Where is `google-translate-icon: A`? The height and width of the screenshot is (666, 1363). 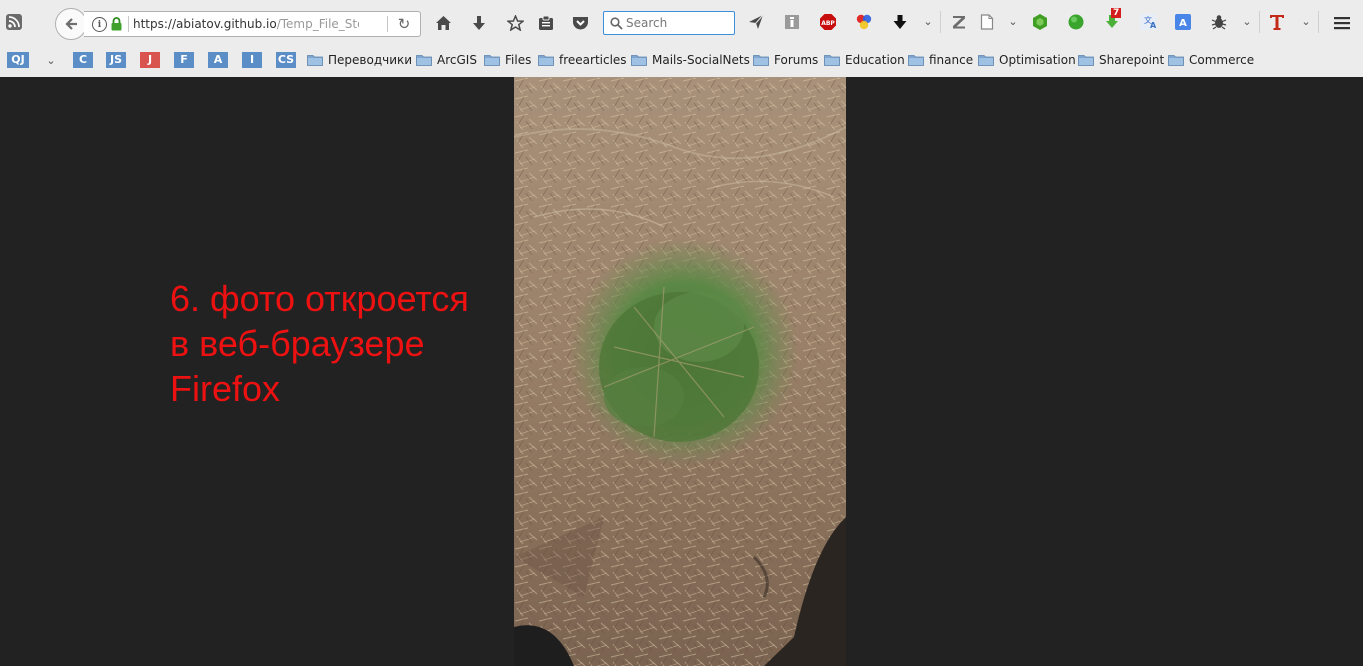
google-translate-icon: A is located at coordinates (1183, 22).